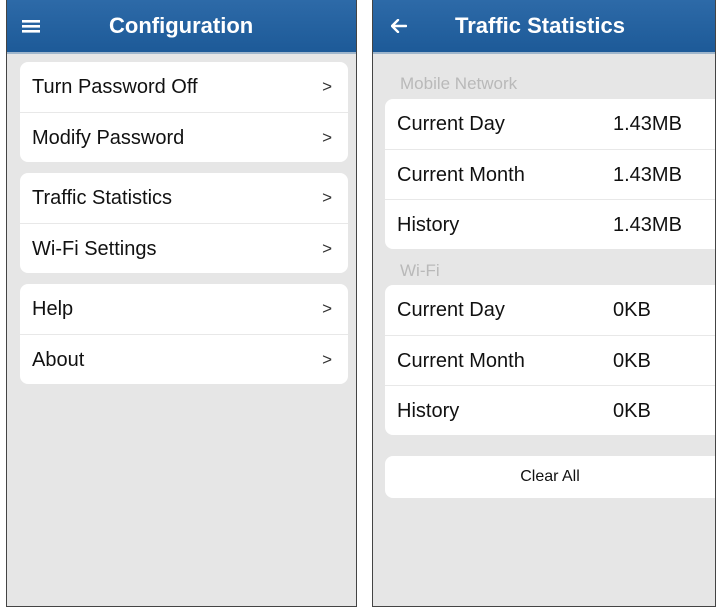 The height and width of the screenshot is (608, 716). I want to click on settings-group-password: Turn Password Off > Modify Password >, so click(184, 112).